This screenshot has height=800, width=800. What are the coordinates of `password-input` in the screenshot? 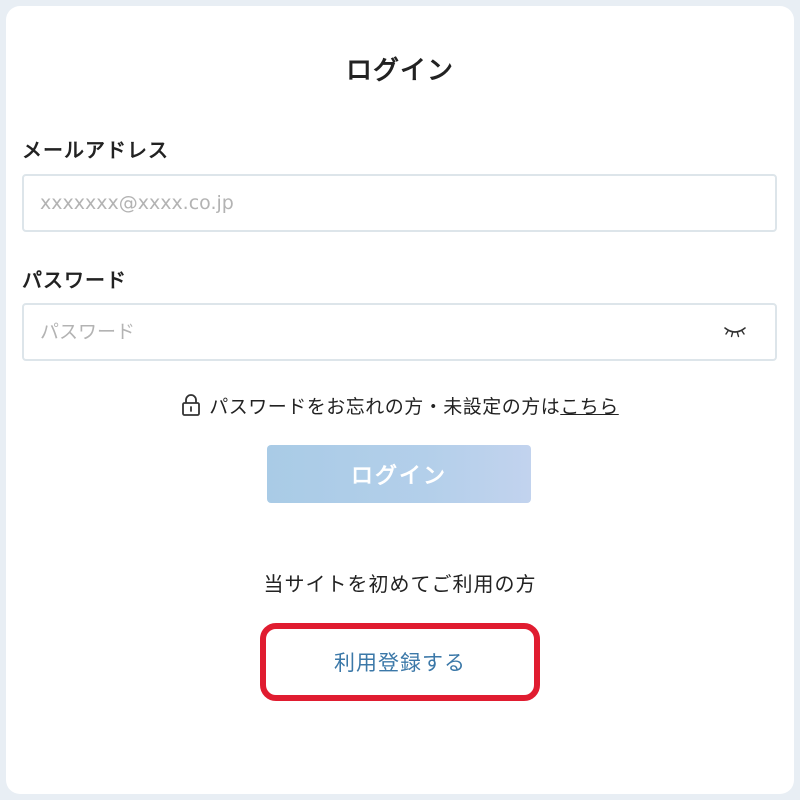 It's located at (362, 332).